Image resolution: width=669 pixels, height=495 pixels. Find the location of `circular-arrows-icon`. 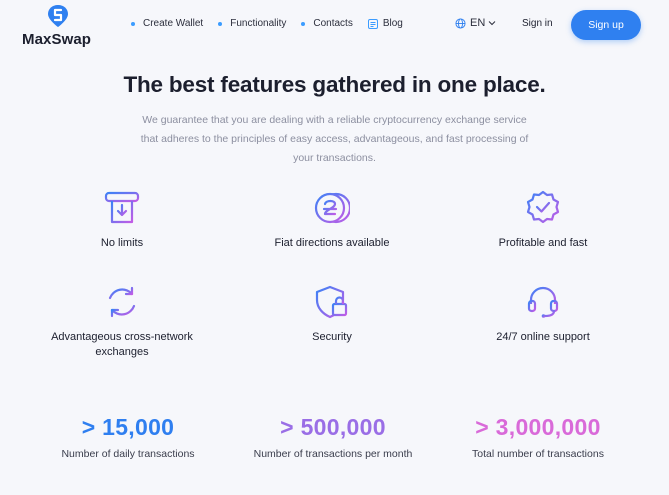

circular-arrows-icon is located at coordinates (122, 302).